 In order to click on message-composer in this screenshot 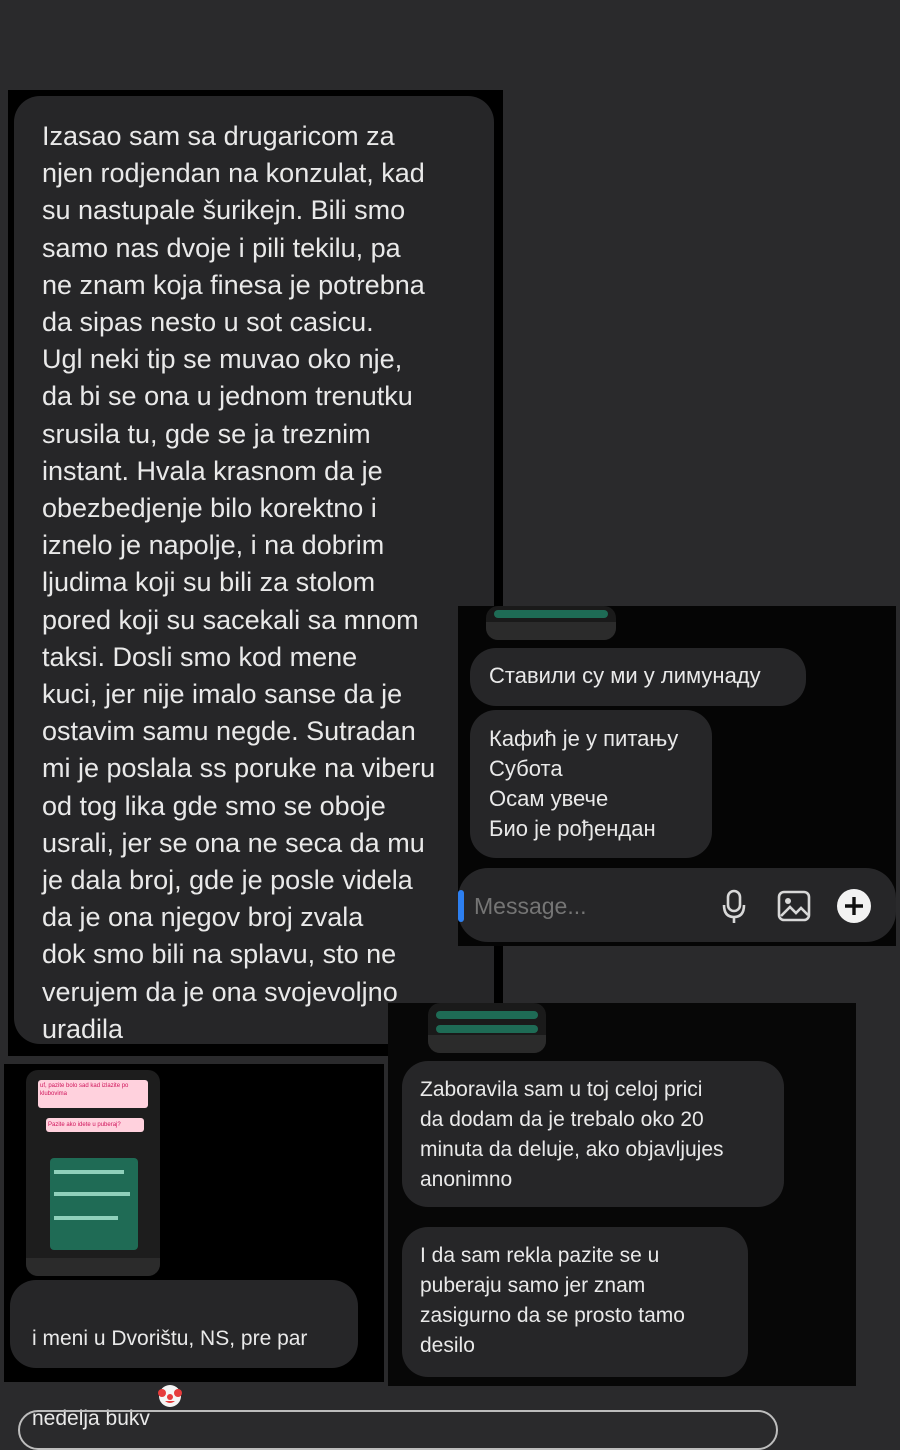, I will do `click(677, 905)`.